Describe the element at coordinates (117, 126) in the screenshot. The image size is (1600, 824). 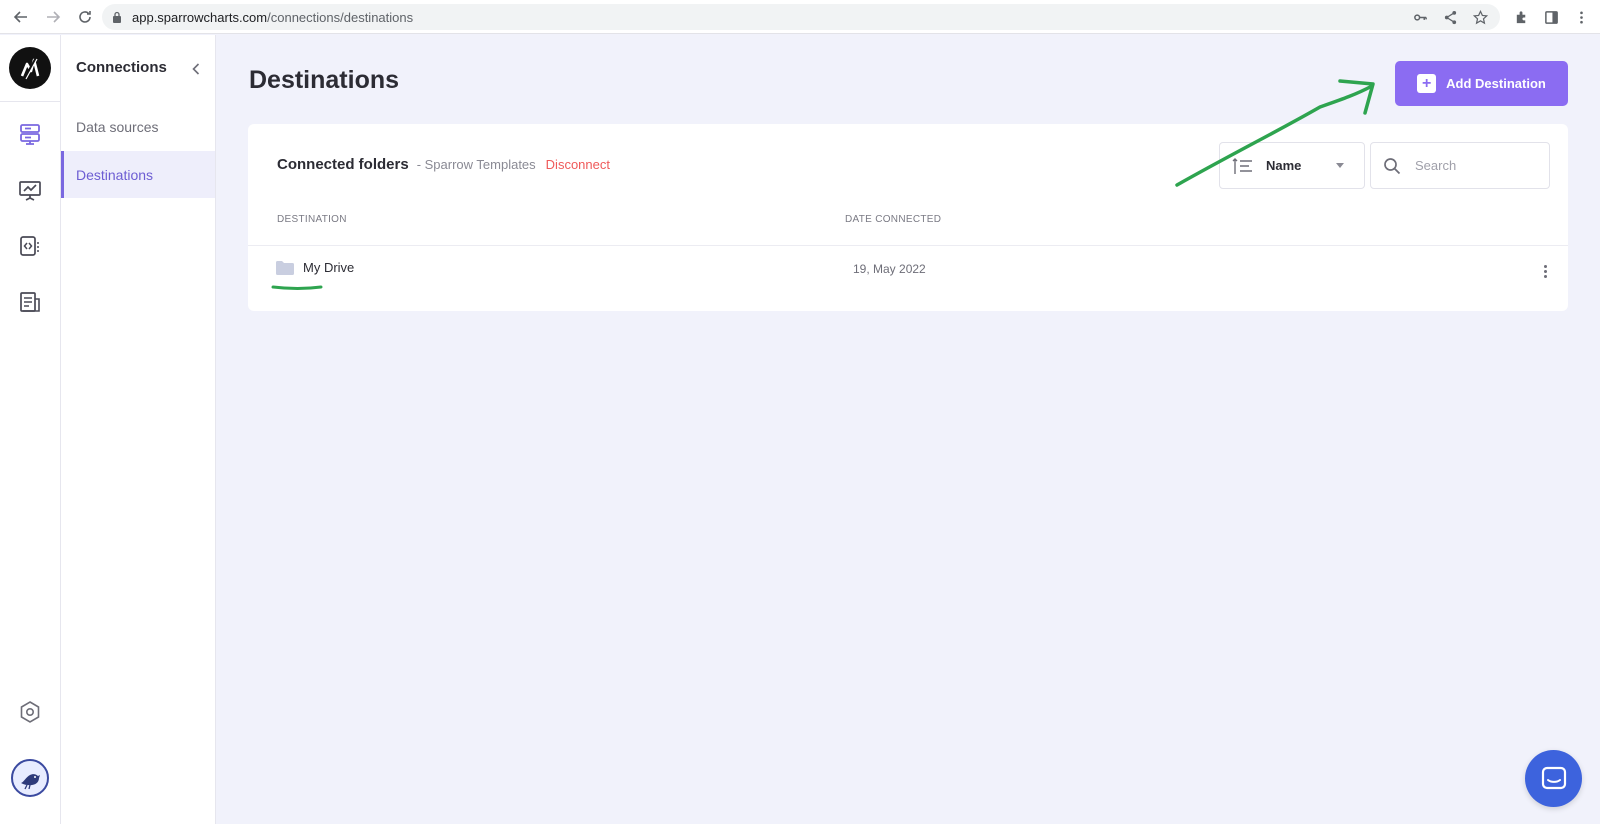
I see `sidebar-item-label: Data sources` at that location.